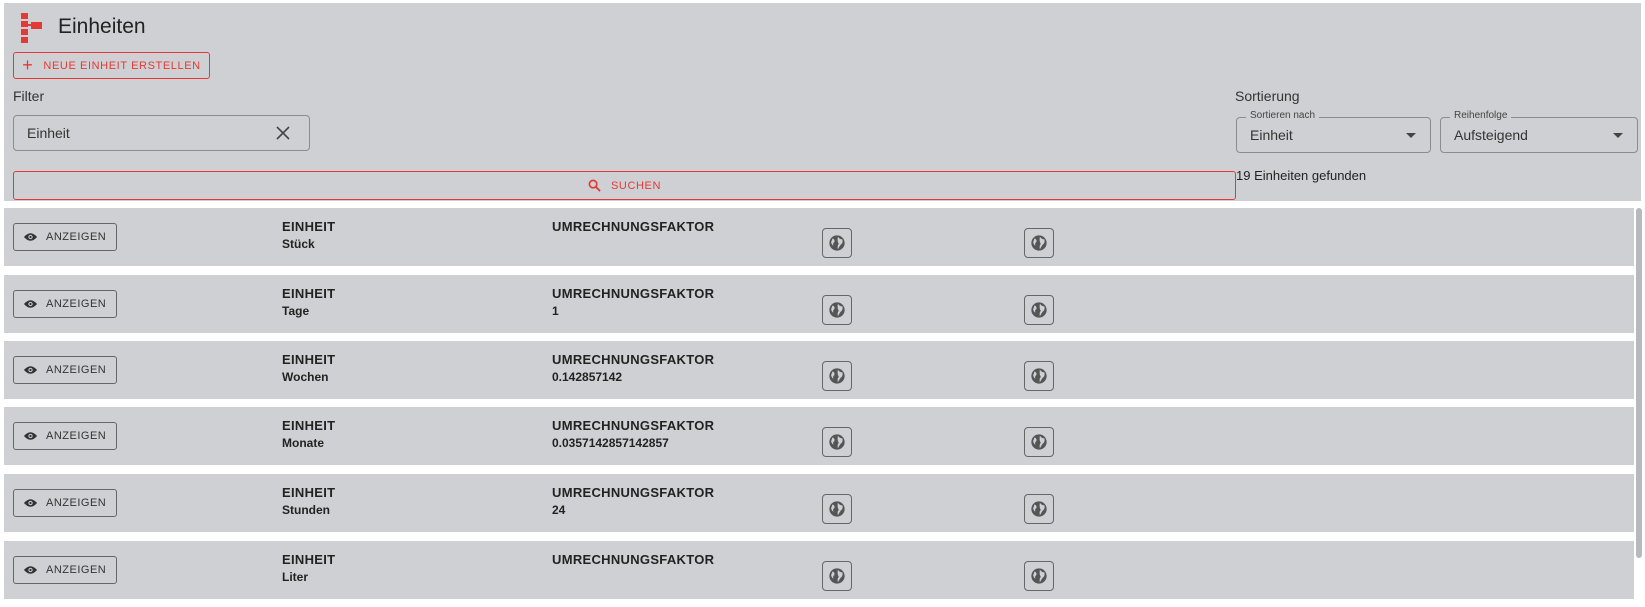  I want to click on sort-by-value: Einheit, so click(1271, 135).